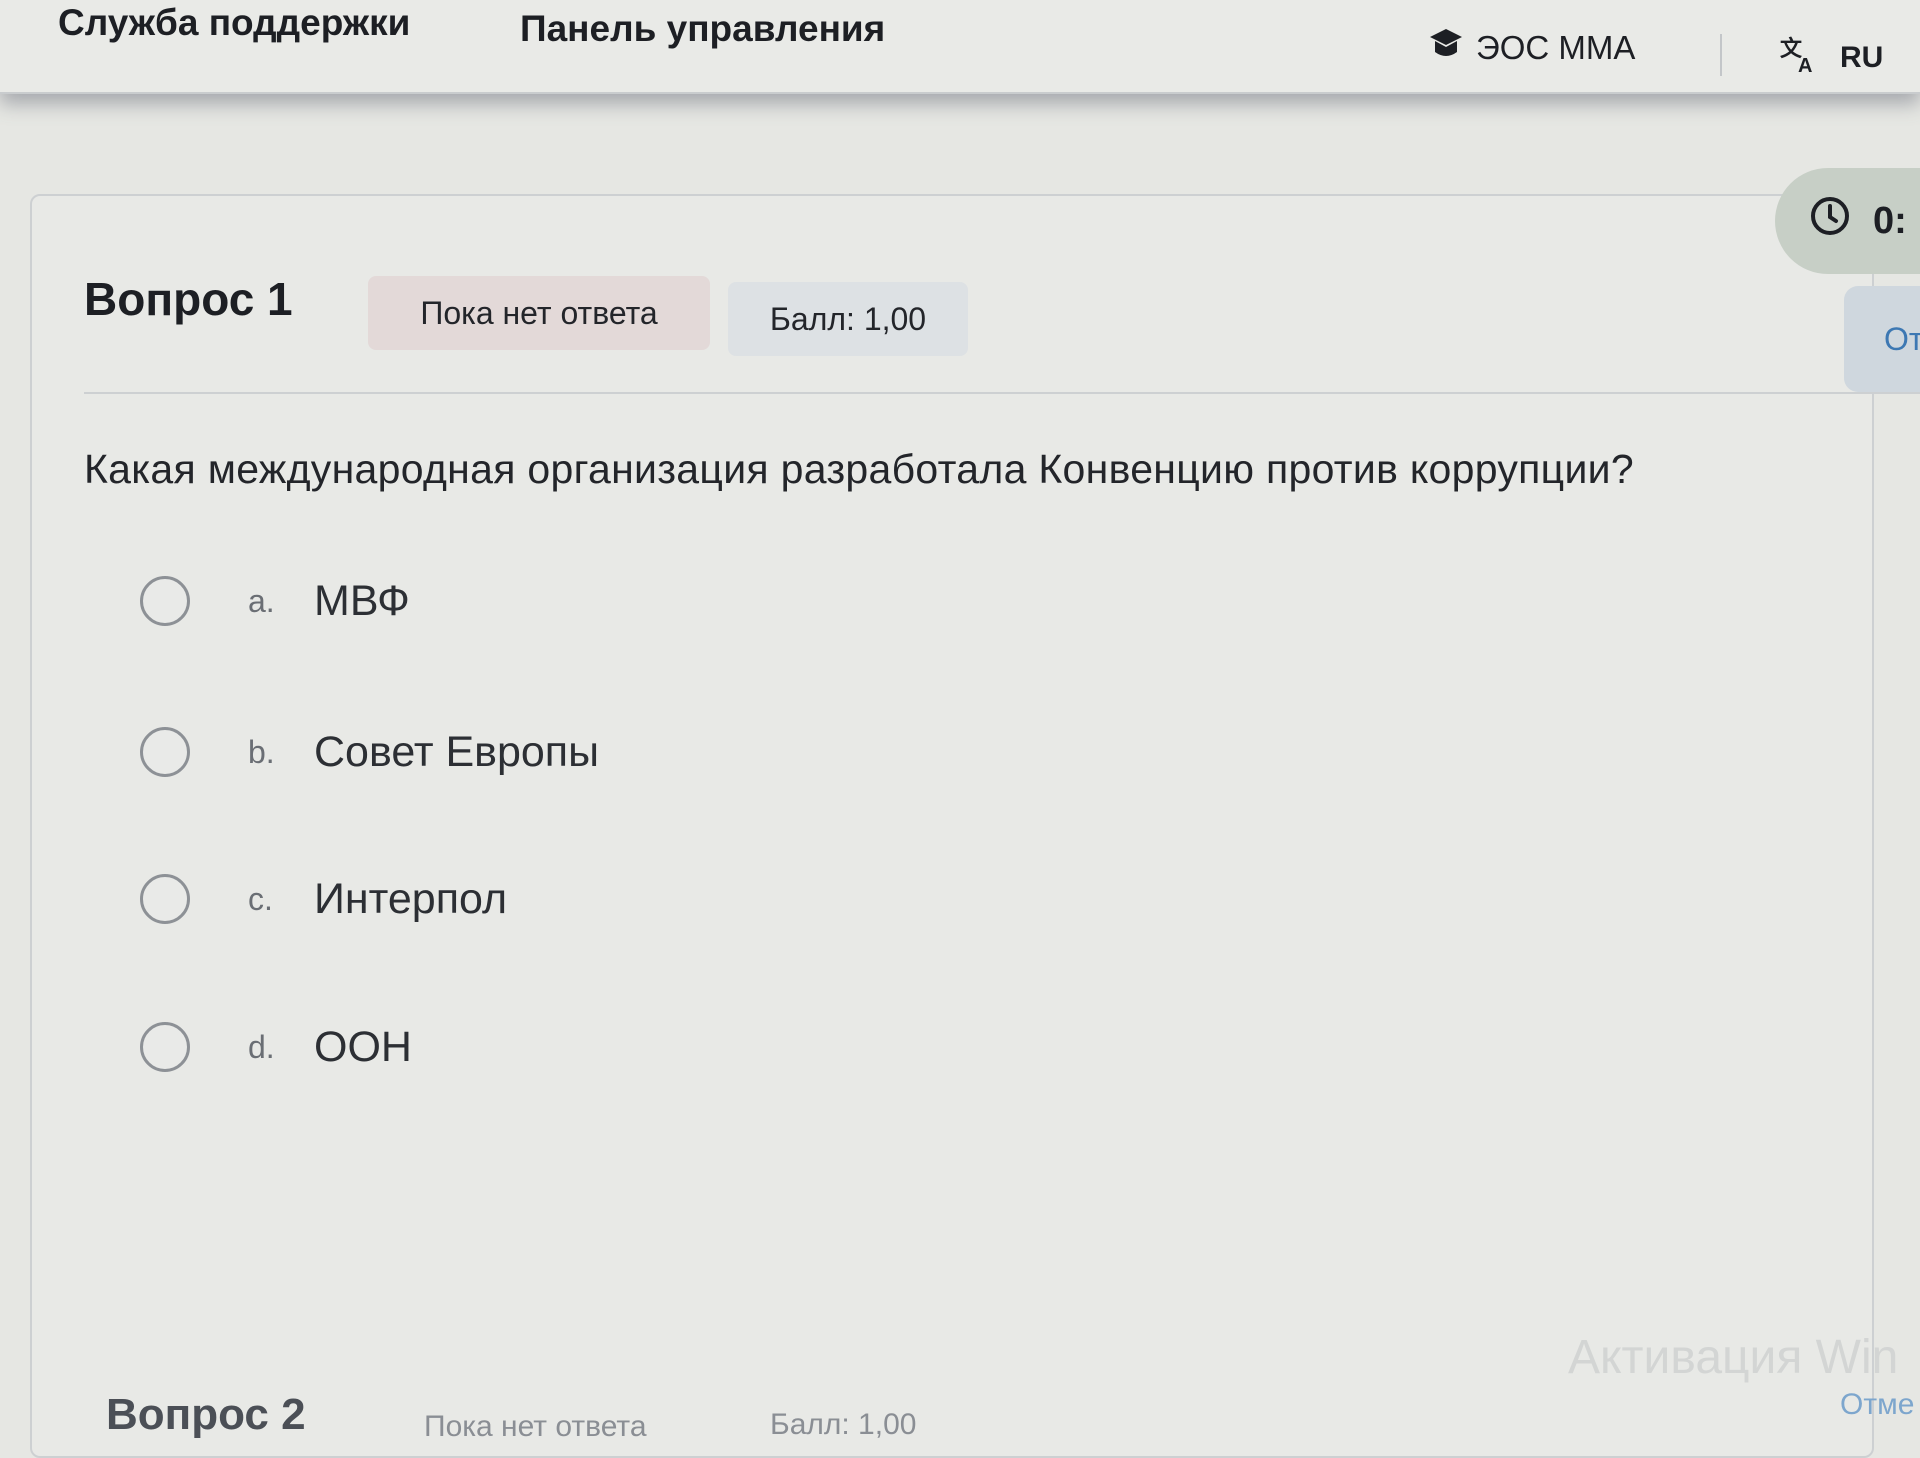 This screenshot has width=1920, height=1458. I want to click on graduation-cap-icon, so click(1446, 48).